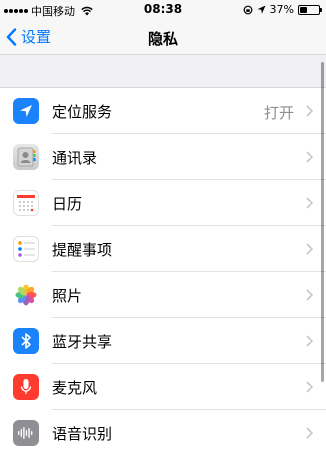 The width and height of the screenshot is (326, 456). I want to click on navigation-bar: 设置 隐私, so click(163, 37).